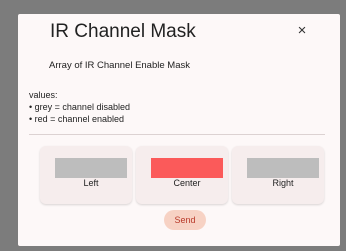 This screenshot has height=251, width=346. What do you see at coordinates (43, 95) in the screenshot?
I see `values-heading: values:` at bounding box center [43, 95].